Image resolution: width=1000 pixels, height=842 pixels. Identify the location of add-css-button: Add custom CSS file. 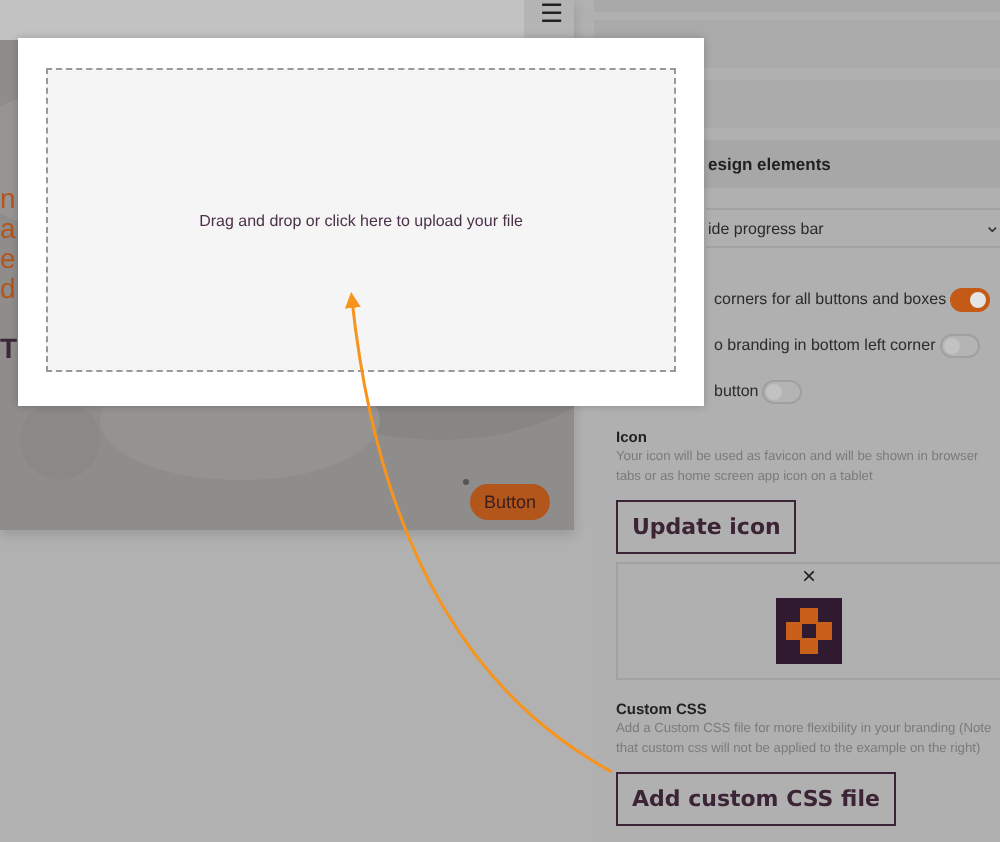
(756, 799).